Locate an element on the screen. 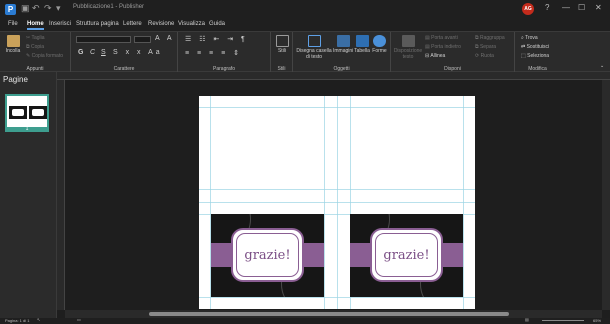  draw-textbox-button: Disegna casella di testo is located at coordinates (314, 47).